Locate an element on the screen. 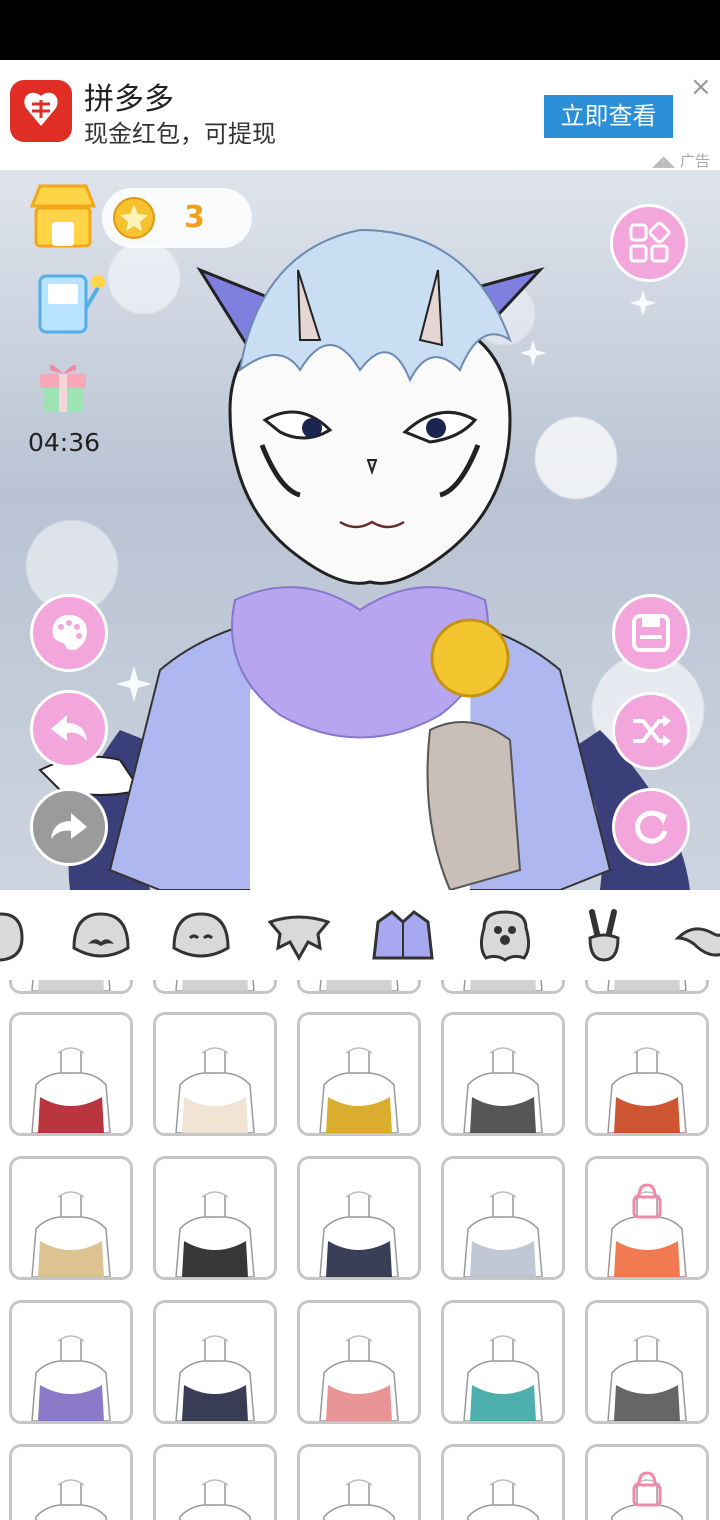 The image size is (720, 1520). wings-icon is located at coordinates (299, 936).